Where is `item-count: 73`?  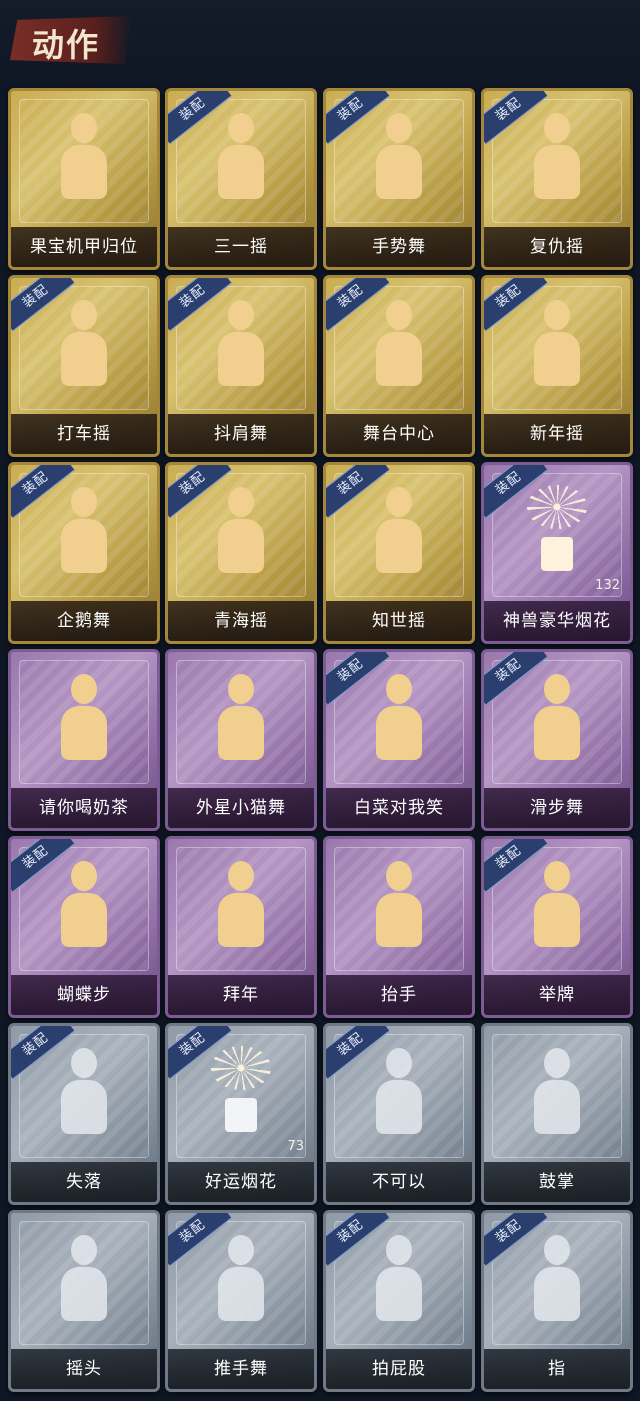 item-count: 73 is located at coordinates (295, 1146).